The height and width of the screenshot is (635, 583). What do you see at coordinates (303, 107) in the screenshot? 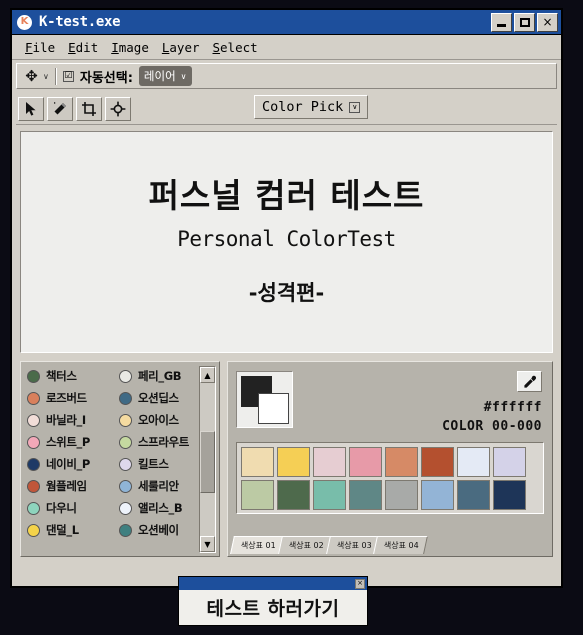
I see `color-pick-label: Color Pick` at bounding box center [303, 107].